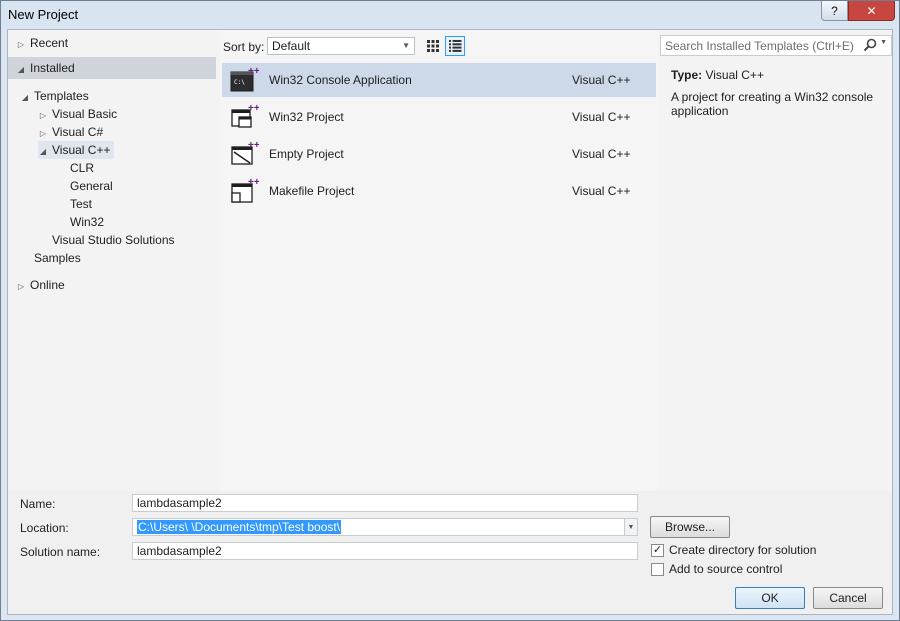 The height and width of the screenshot is (621, 900). I want to click on tree-item-visual-csharp: ▷ Visual C#, so click(70, 132).